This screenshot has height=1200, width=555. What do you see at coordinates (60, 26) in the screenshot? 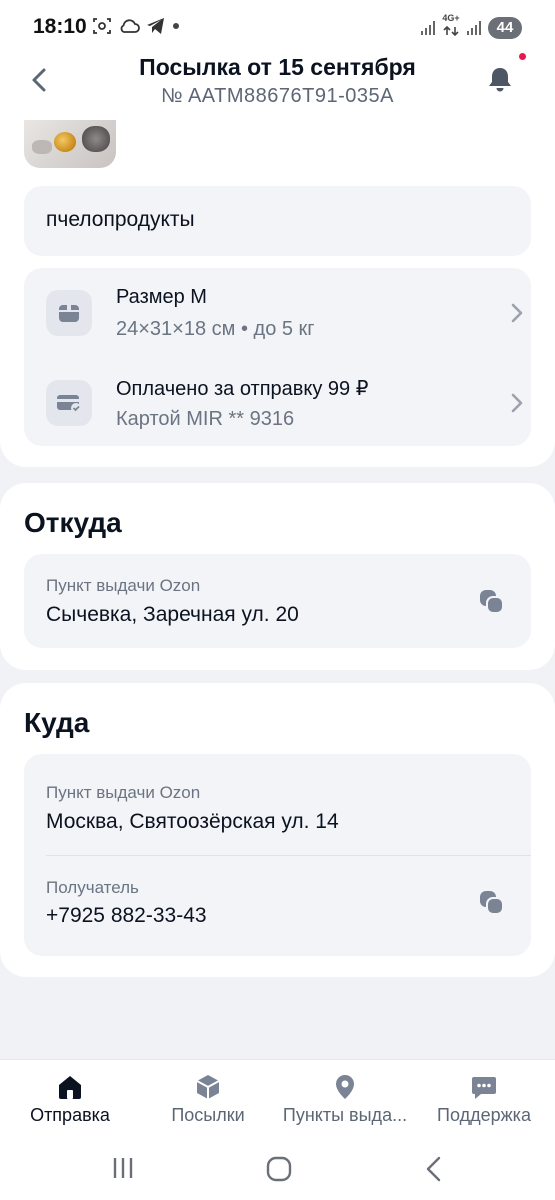
I see `status-time: 18:10` at bounding box center [60, 26].